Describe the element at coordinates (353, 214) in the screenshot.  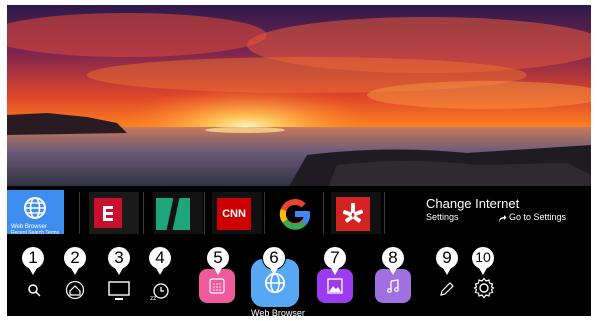
I see `yelp-logo-icon` at that location.